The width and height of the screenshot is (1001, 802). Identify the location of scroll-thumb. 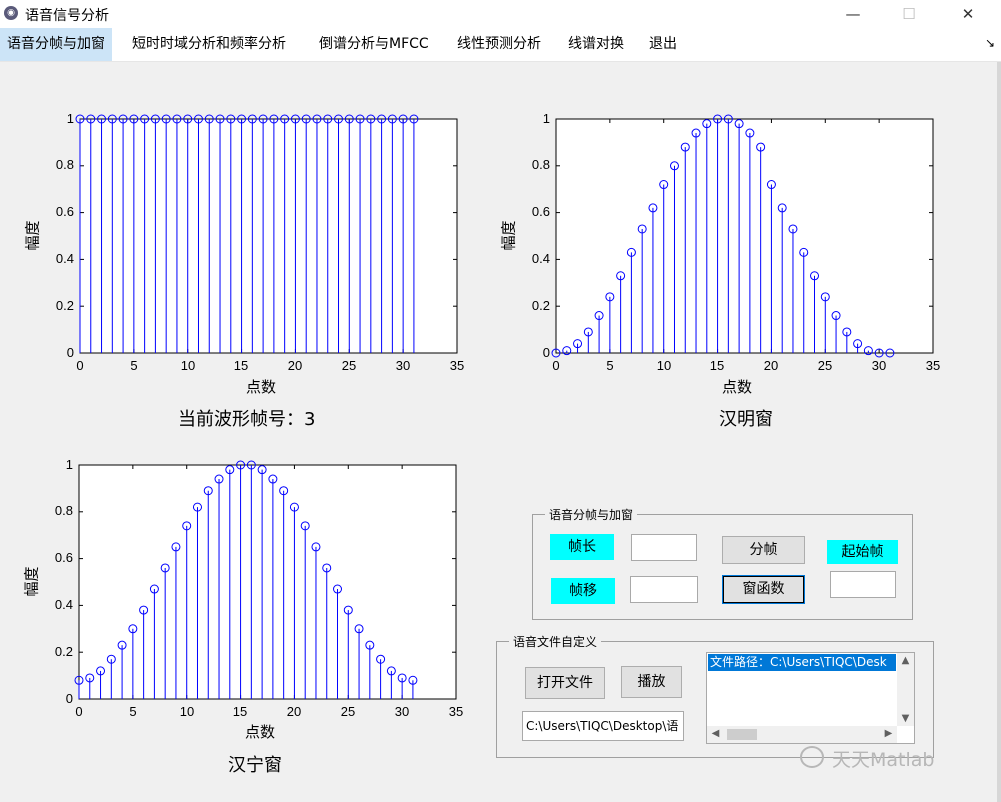
(742, 734).